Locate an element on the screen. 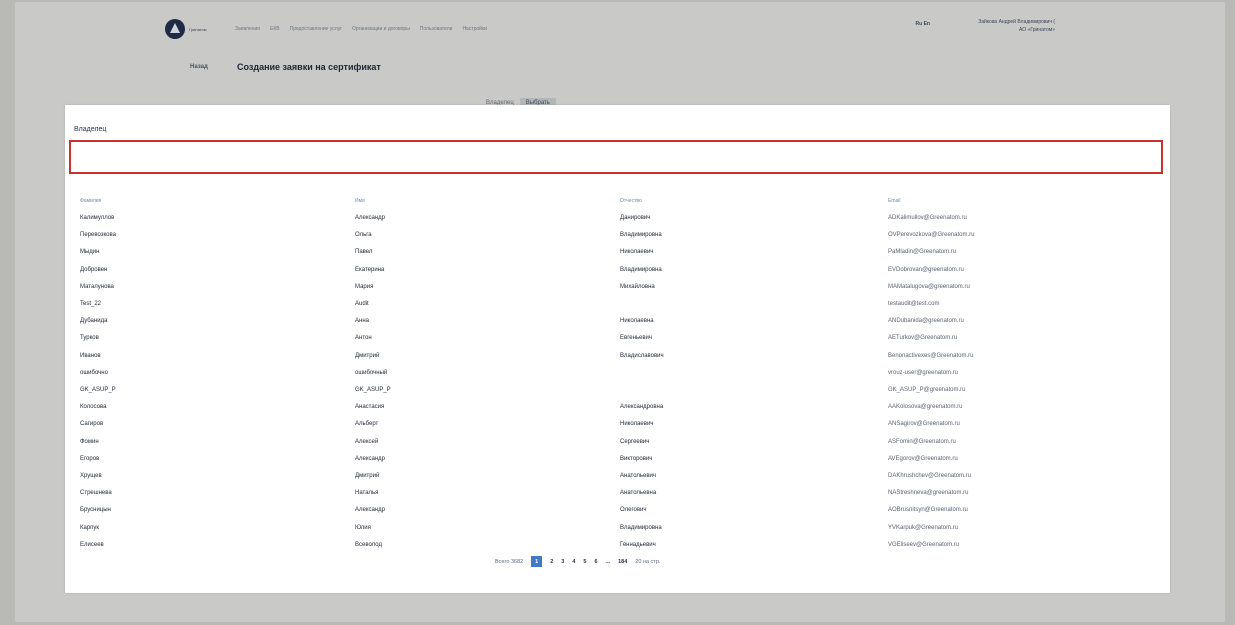  cell-email: AAKolosova@greenatom.ru is located at coordinates (925, 407).